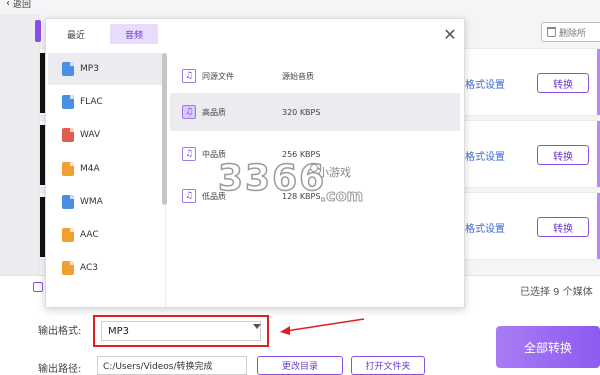 Image resolution: width=600 pixels, height=375 pixels. What do you see at coordinates (300, 7) in the screenshot?
I see `top-bar: ‹ 返回` at bounding box center [300, 7].